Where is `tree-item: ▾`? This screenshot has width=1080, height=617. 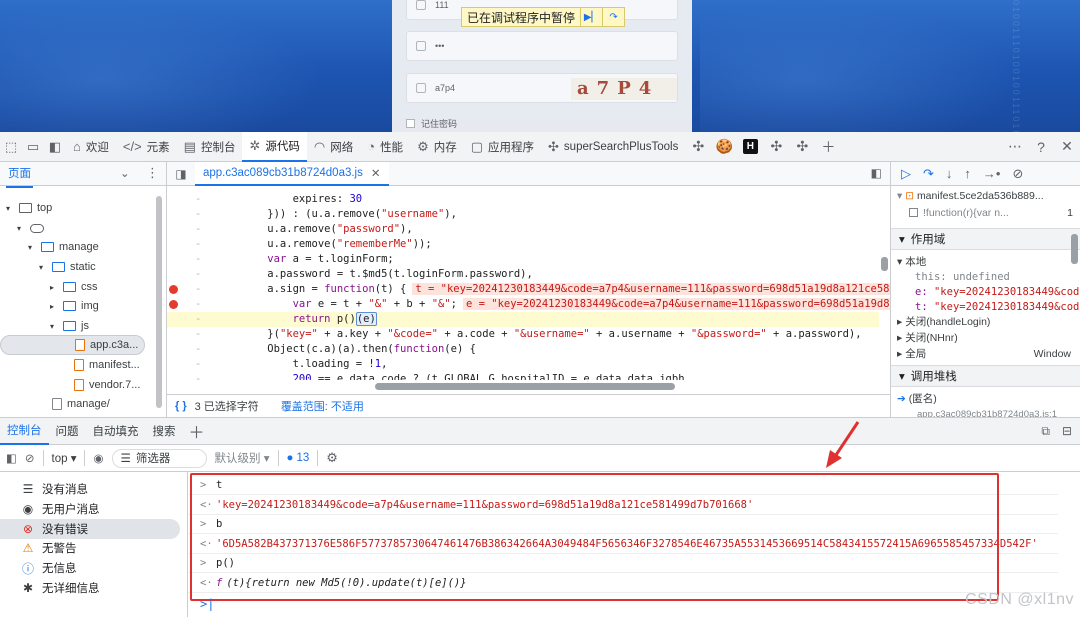 tree-item: ▾ is located at coordinates (33, 228).